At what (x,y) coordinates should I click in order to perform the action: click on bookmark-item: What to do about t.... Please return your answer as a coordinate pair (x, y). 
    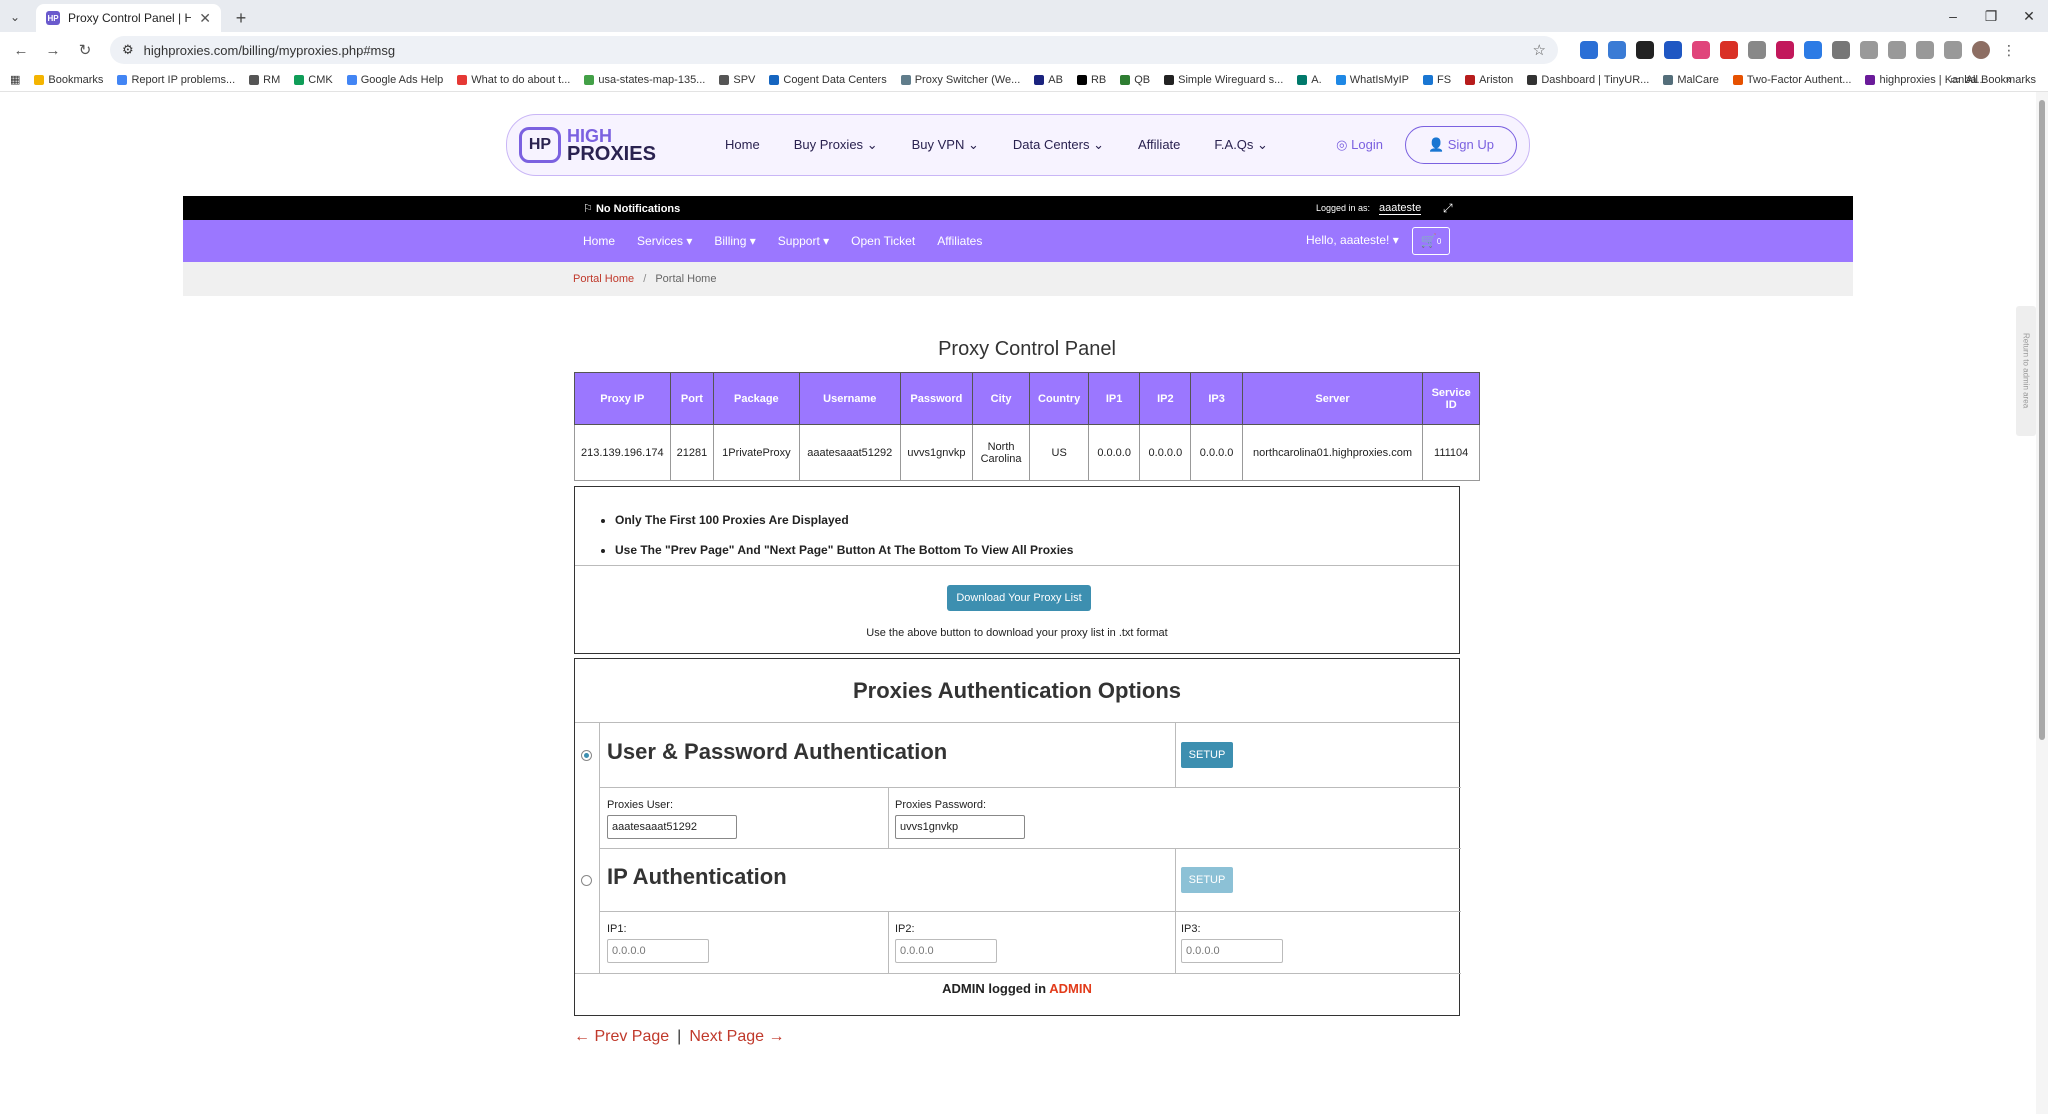
    Looking at the image, I should click on (513, 80).